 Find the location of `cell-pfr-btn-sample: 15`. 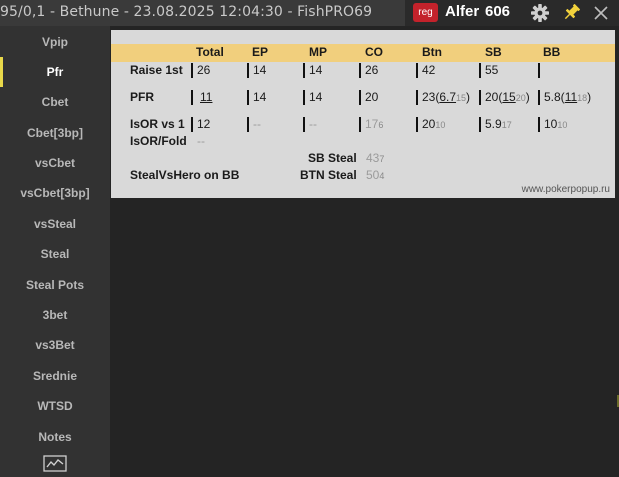

cell-pfr-btn-sample: 15 is located at coordinates (461, 98).